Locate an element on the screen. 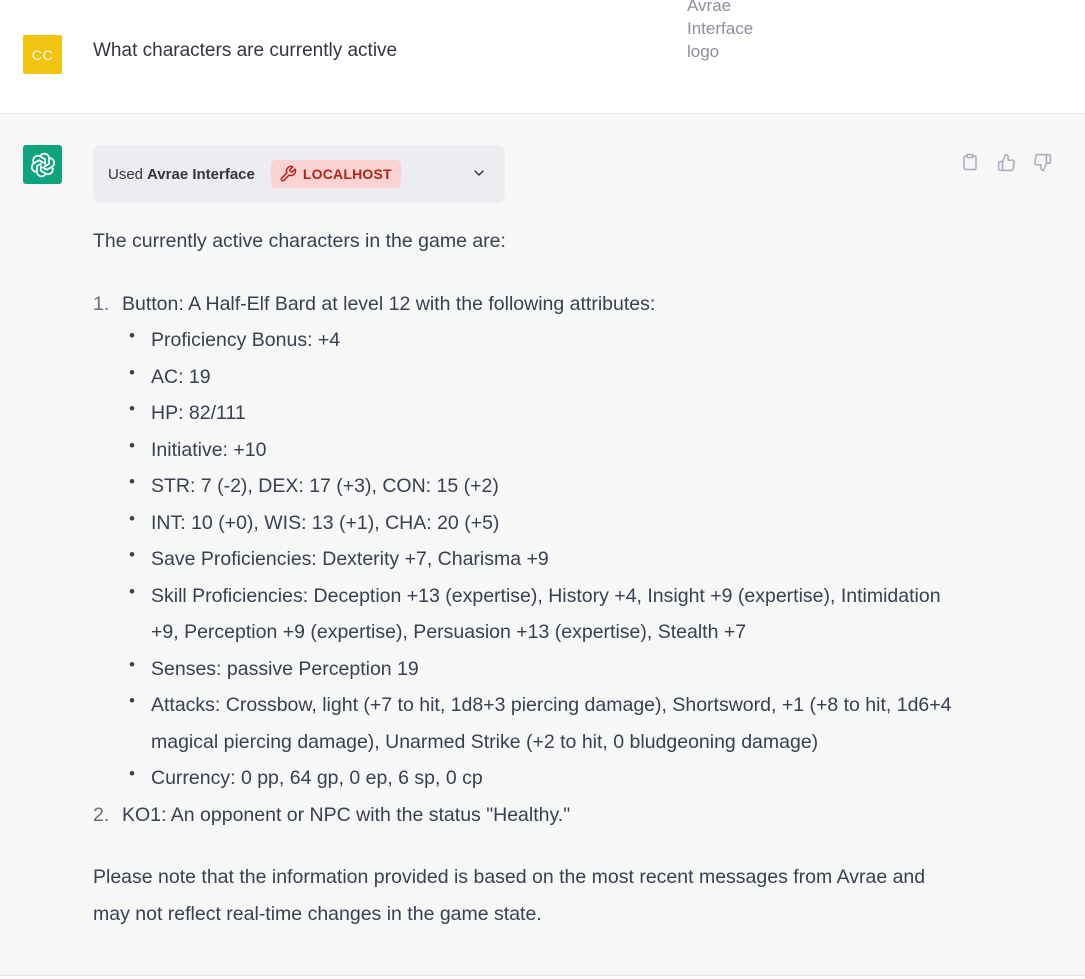 The width and height of the screenshot is (1085, 979). user-avatar-initials: CC is located at coordinates (42, 54).